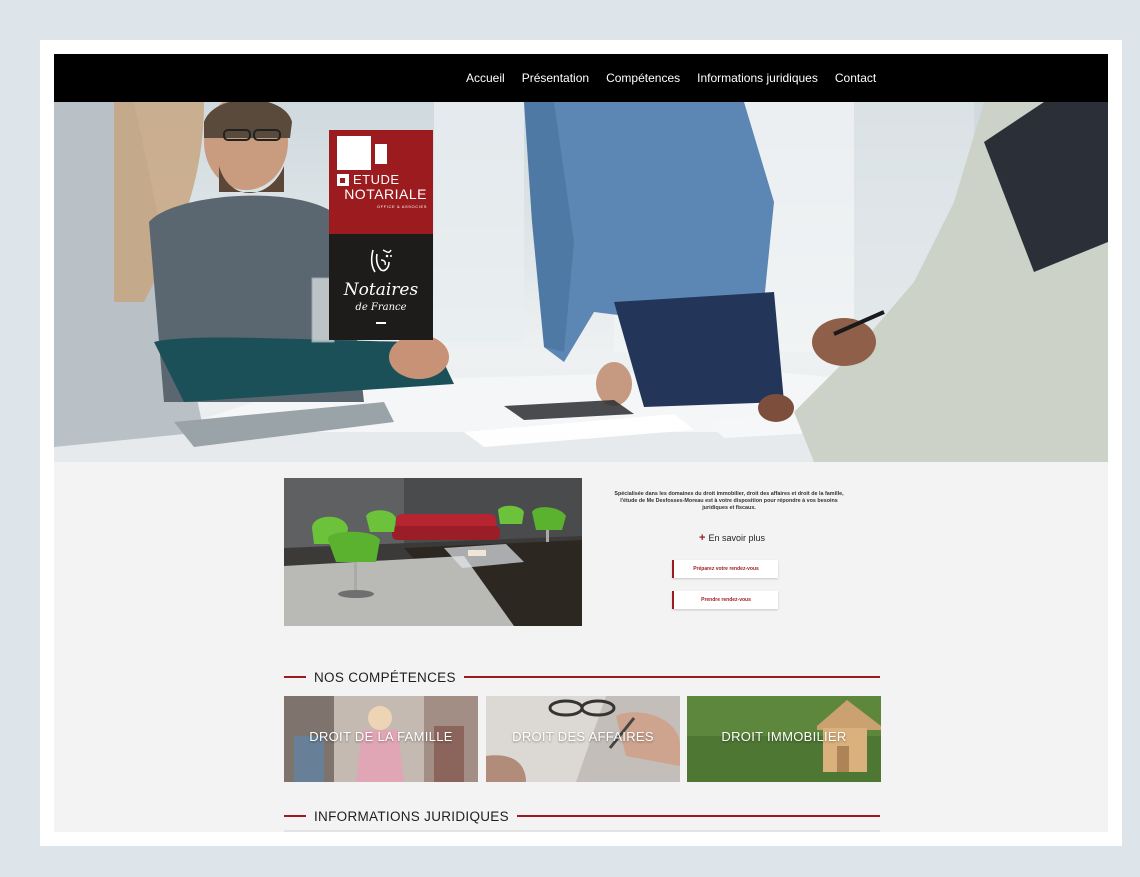  What do you see at coordinates (381, 323) in the screenshot?
I see `logo-dash` at bounding box center [381, 323].